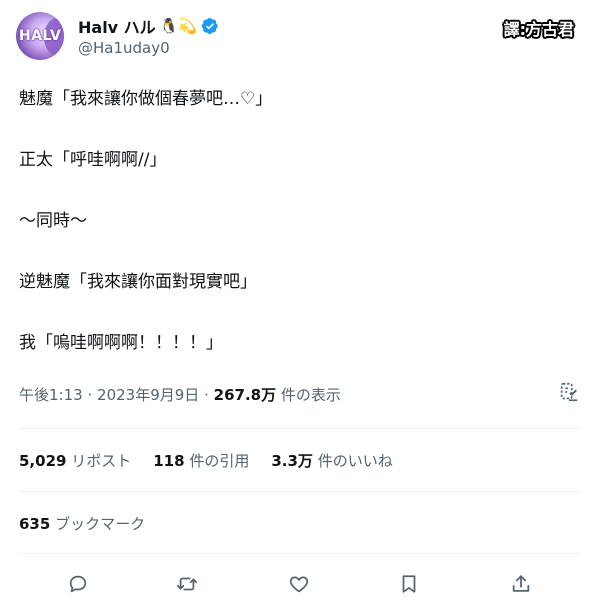  I want to click on like-button, so click(299, 584).